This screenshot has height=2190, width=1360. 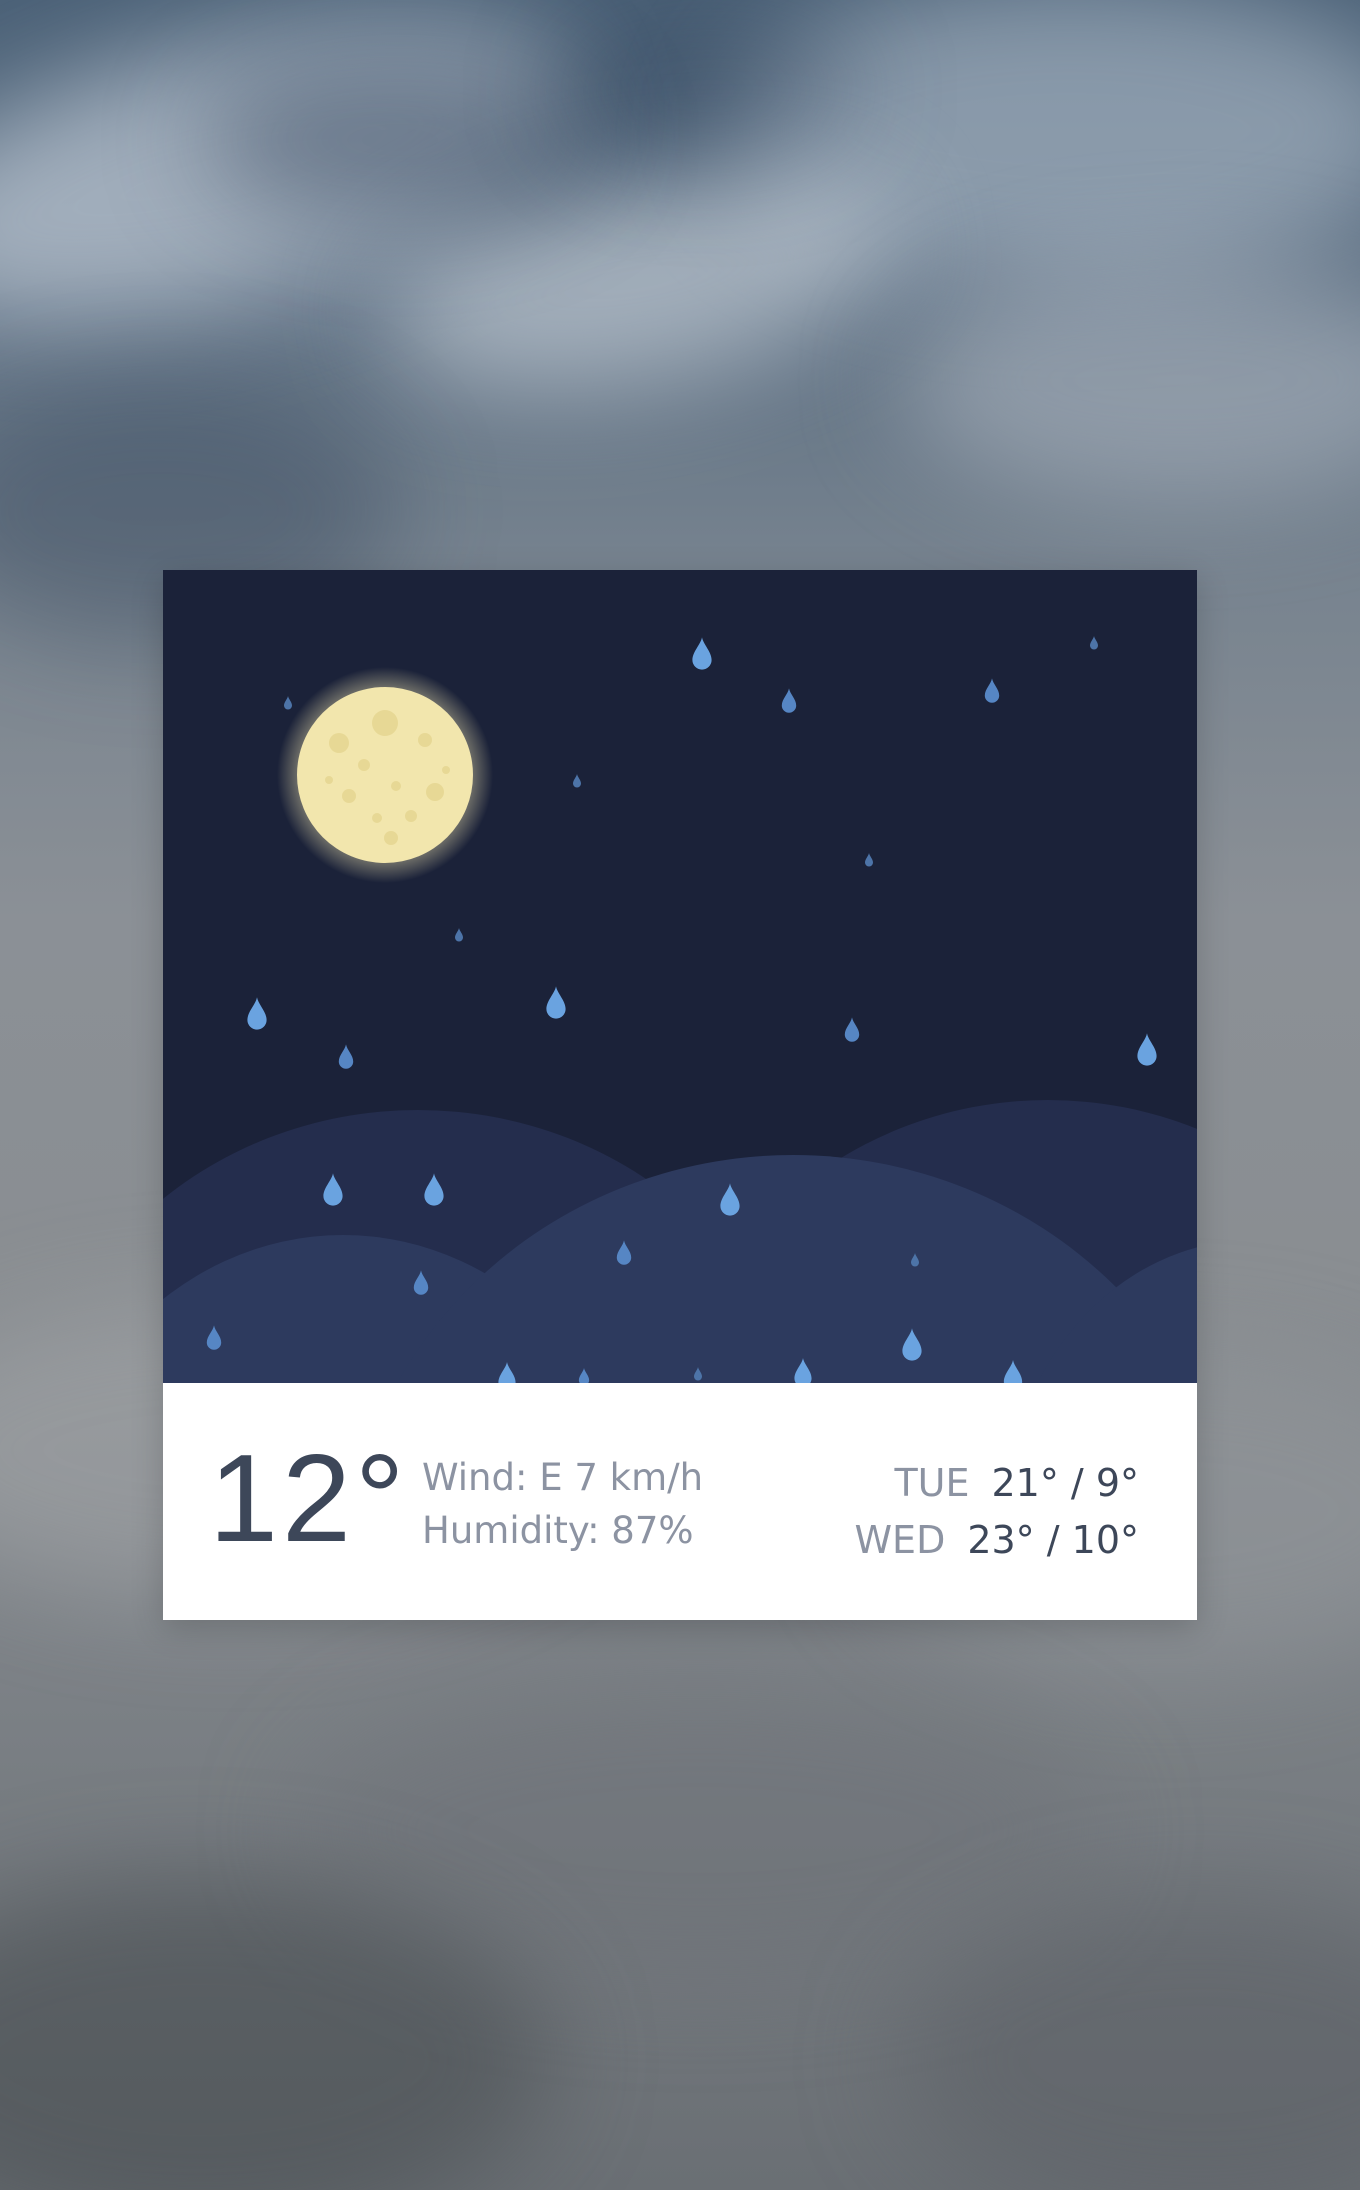 What do you see at coordinates (309, 1499) in the screenshot?
I see `current-temperature: 12°` at bounding box center [309, 1499].